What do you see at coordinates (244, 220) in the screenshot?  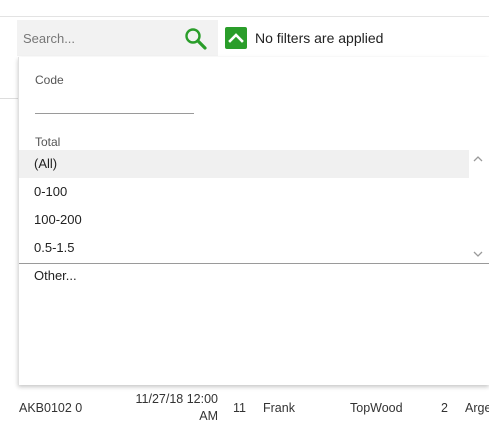 I see `list-item: 100-200` at bounding box center [244, 220].